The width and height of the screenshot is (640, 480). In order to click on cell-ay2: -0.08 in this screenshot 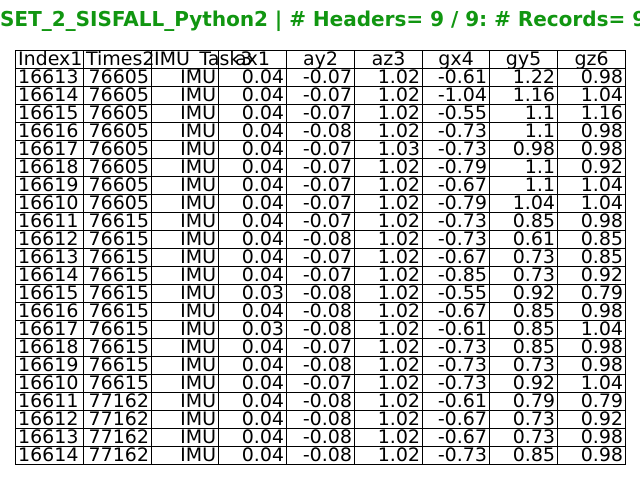, I will do `click(320, 455)`.